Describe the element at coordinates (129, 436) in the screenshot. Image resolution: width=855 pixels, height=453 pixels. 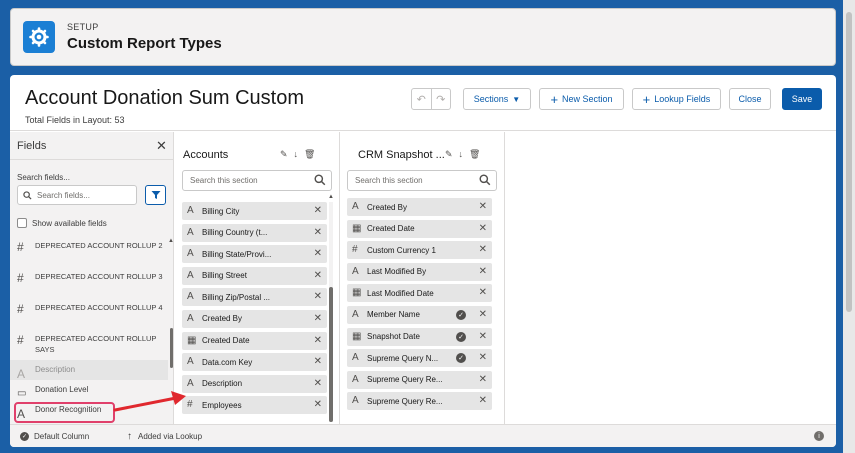
I see `arrow-up-icon: ↑` at that location.